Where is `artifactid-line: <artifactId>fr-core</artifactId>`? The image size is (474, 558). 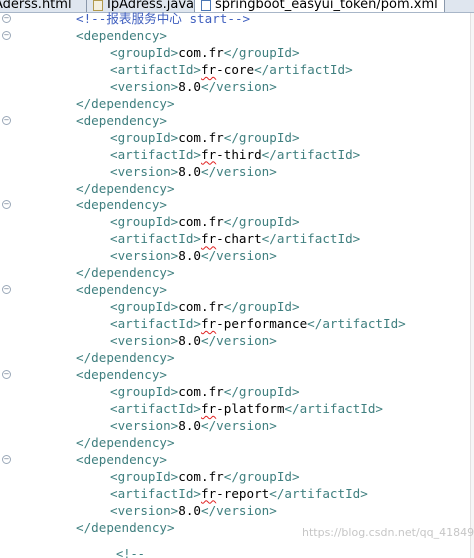 artifactid-line: <artifactId>fr-core</artifactId> is located at coordinates (231, 69).